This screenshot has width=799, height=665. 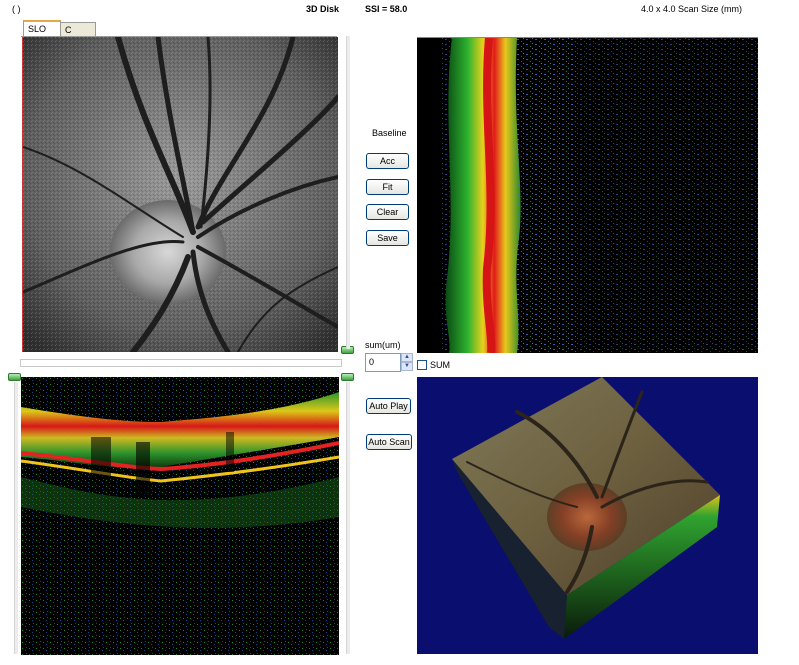 What do you see at coordinates (387, 187) in the screenshot?
I see `fit-button: Fit` at bounding box center [387, 187].